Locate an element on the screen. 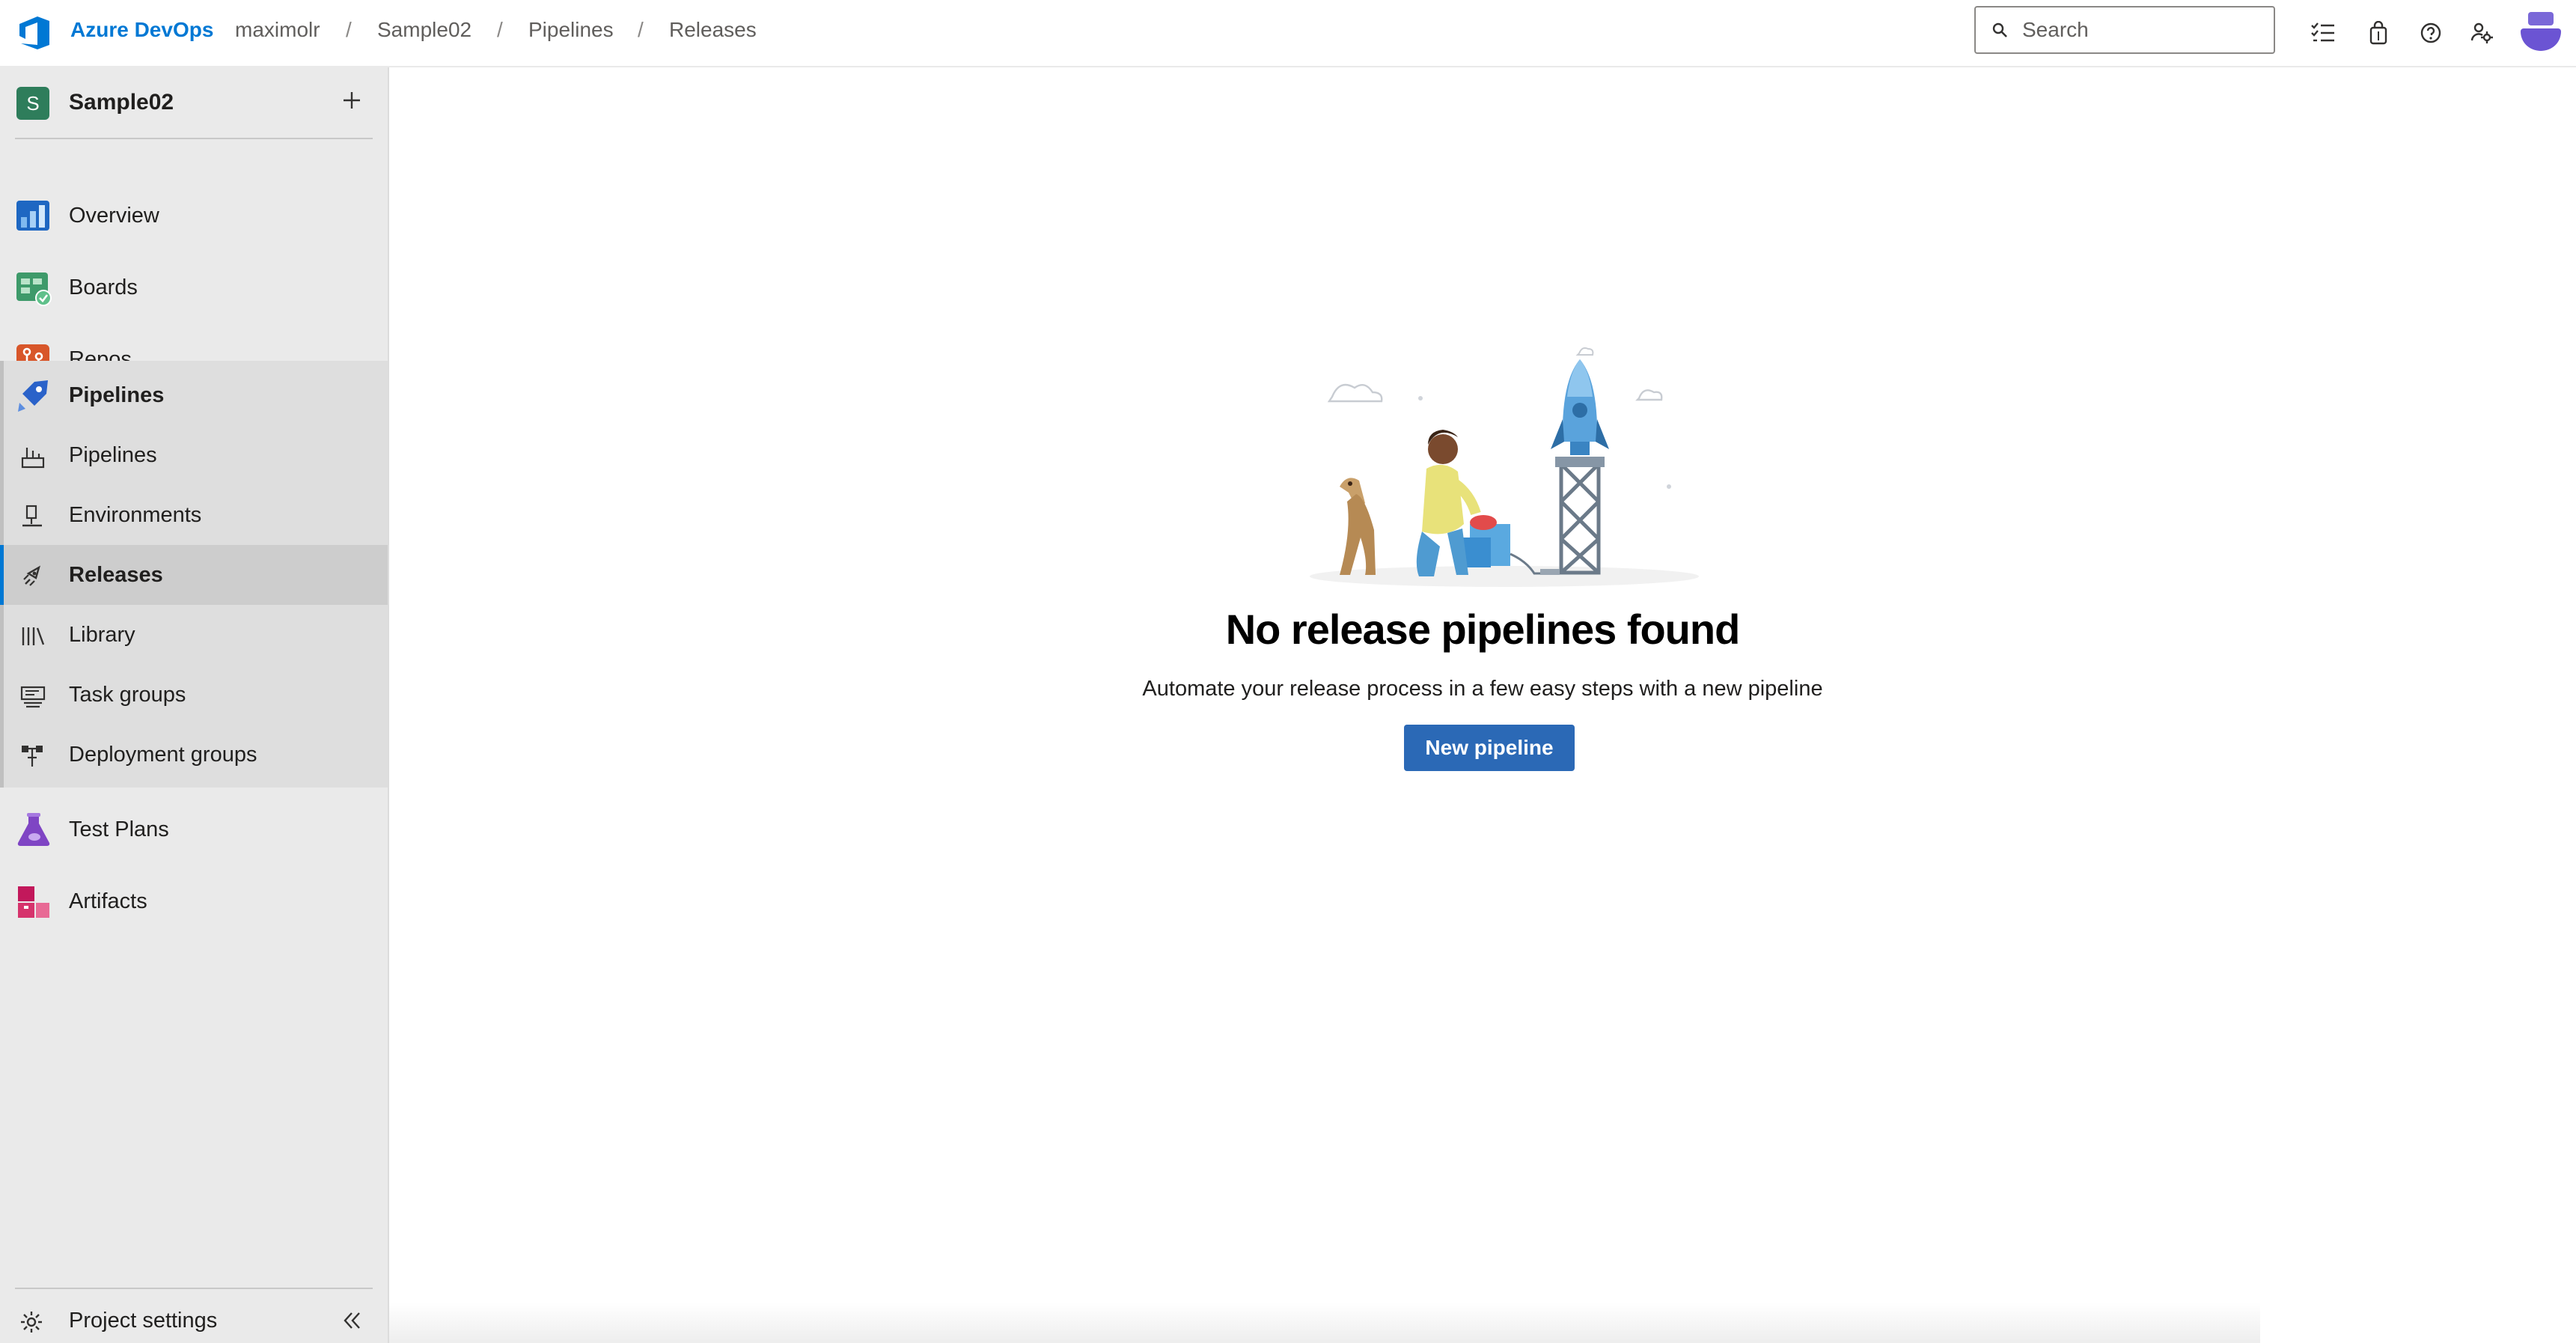 The image size is (2576, 1343). plus-icon is located at coordinates (352, 100).